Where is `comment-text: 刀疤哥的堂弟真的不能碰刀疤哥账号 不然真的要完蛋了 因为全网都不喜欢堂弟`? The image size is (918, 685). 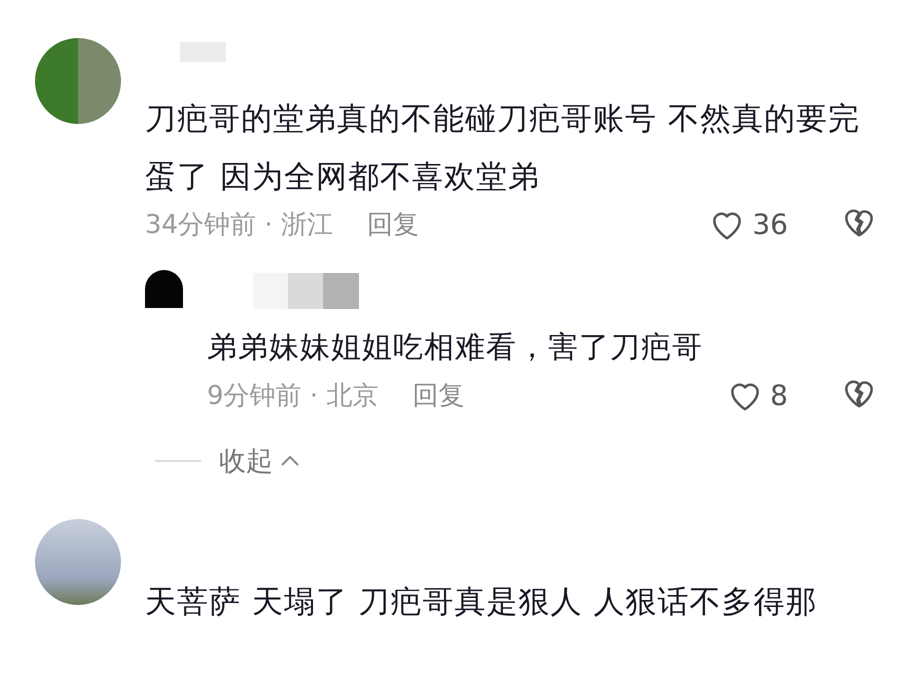
comment-text: 刀疤哥的堂弟真的不能碰刀疤哥账号 不然真的要完蛋了 因为全网都不喜欢堂弟 is located at coordinates (503, 148).